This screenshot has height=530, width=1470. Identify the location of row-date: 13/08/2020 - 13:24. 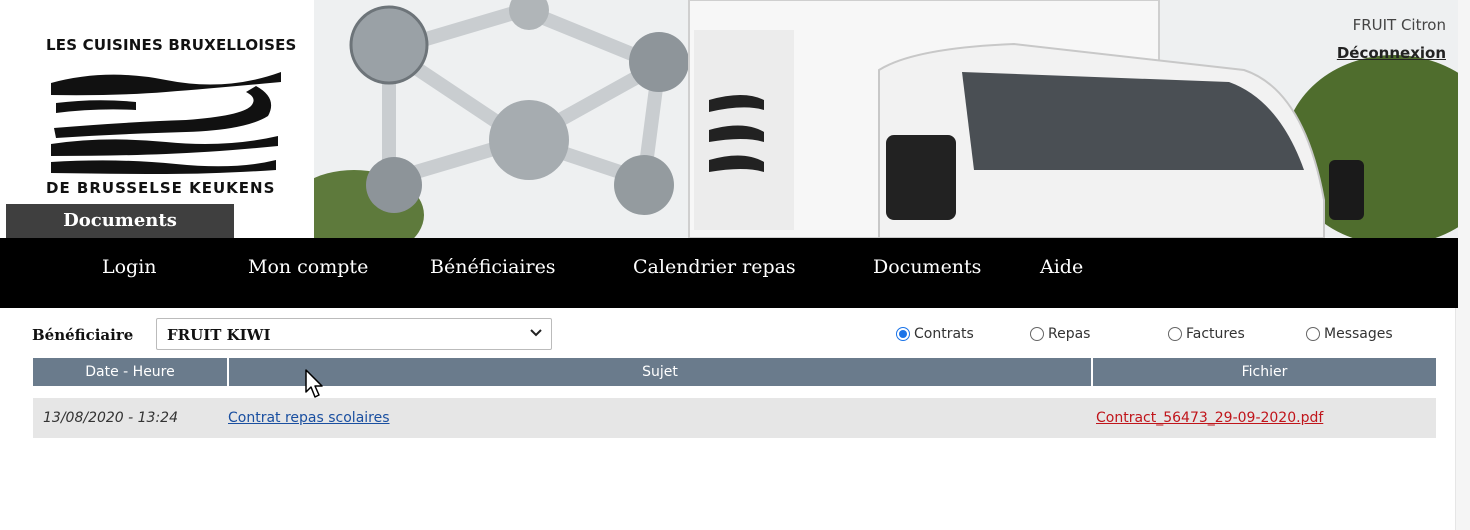
(110, 418).